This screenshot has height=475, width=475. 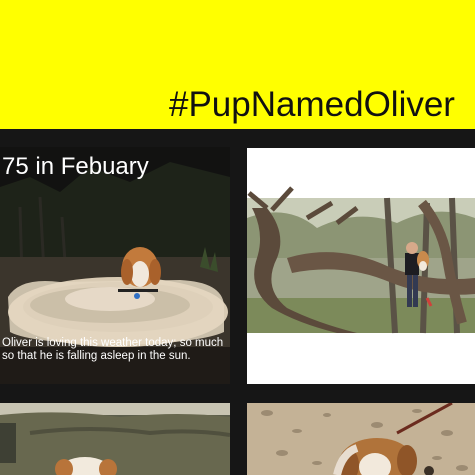 I want to click on post-title: 75 in Febuary, so click(x=75, y=166).